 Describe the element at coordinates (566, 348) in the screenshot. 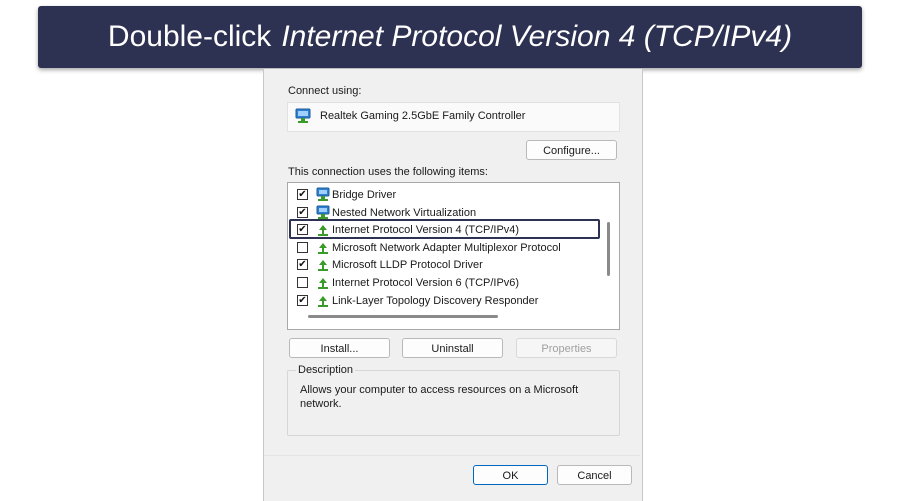

I see `properties-button: Properties` at that location.